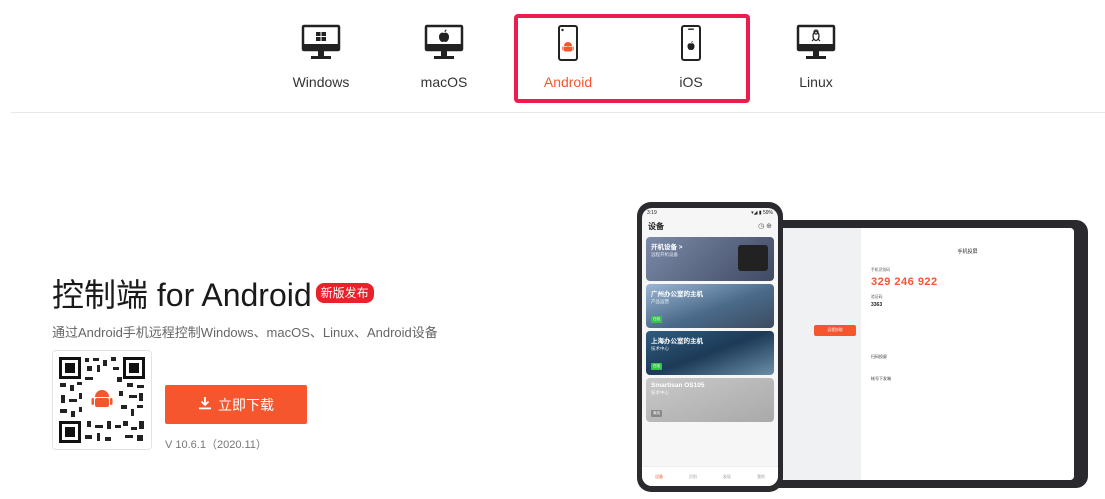 This screenshot has height=499, width=1105. What do you see at coordinates (678, 385) in the screenshot?
I see `card-title: Smartisan OS105` at bounding box center [678, 385].